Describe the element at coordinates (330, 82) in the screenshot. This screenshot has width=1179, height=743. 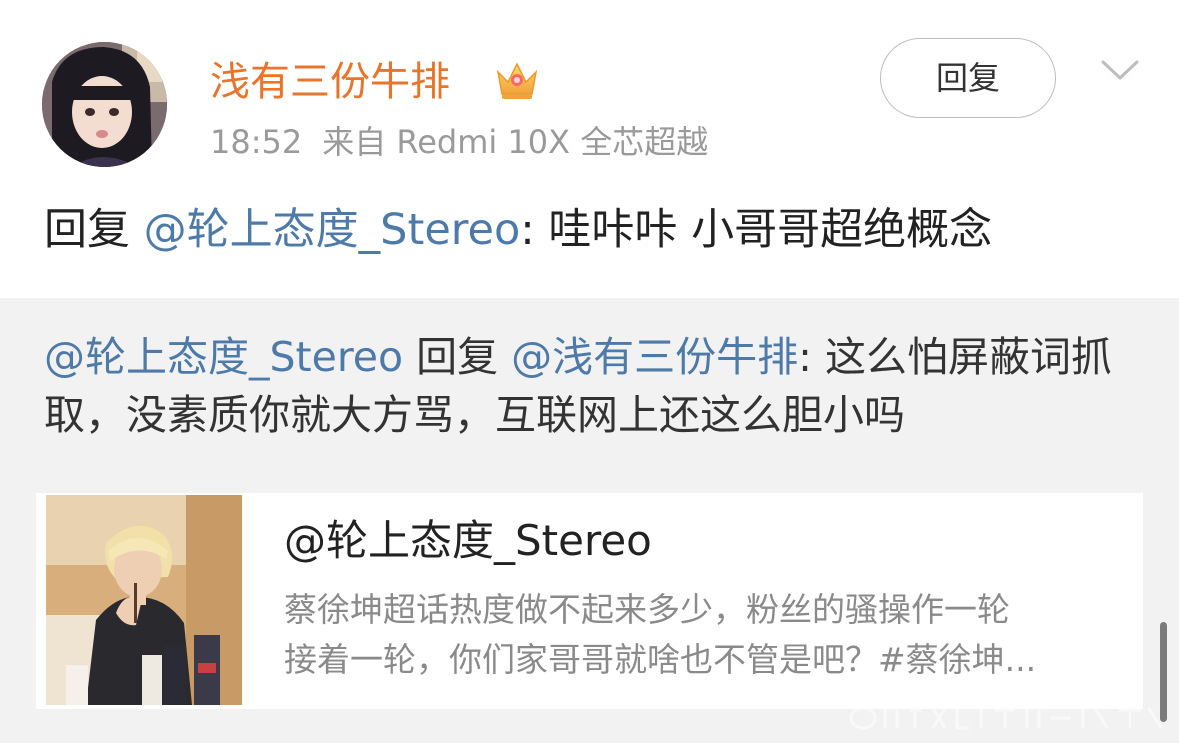
I see `username: 浅有三份牛排` at that location.